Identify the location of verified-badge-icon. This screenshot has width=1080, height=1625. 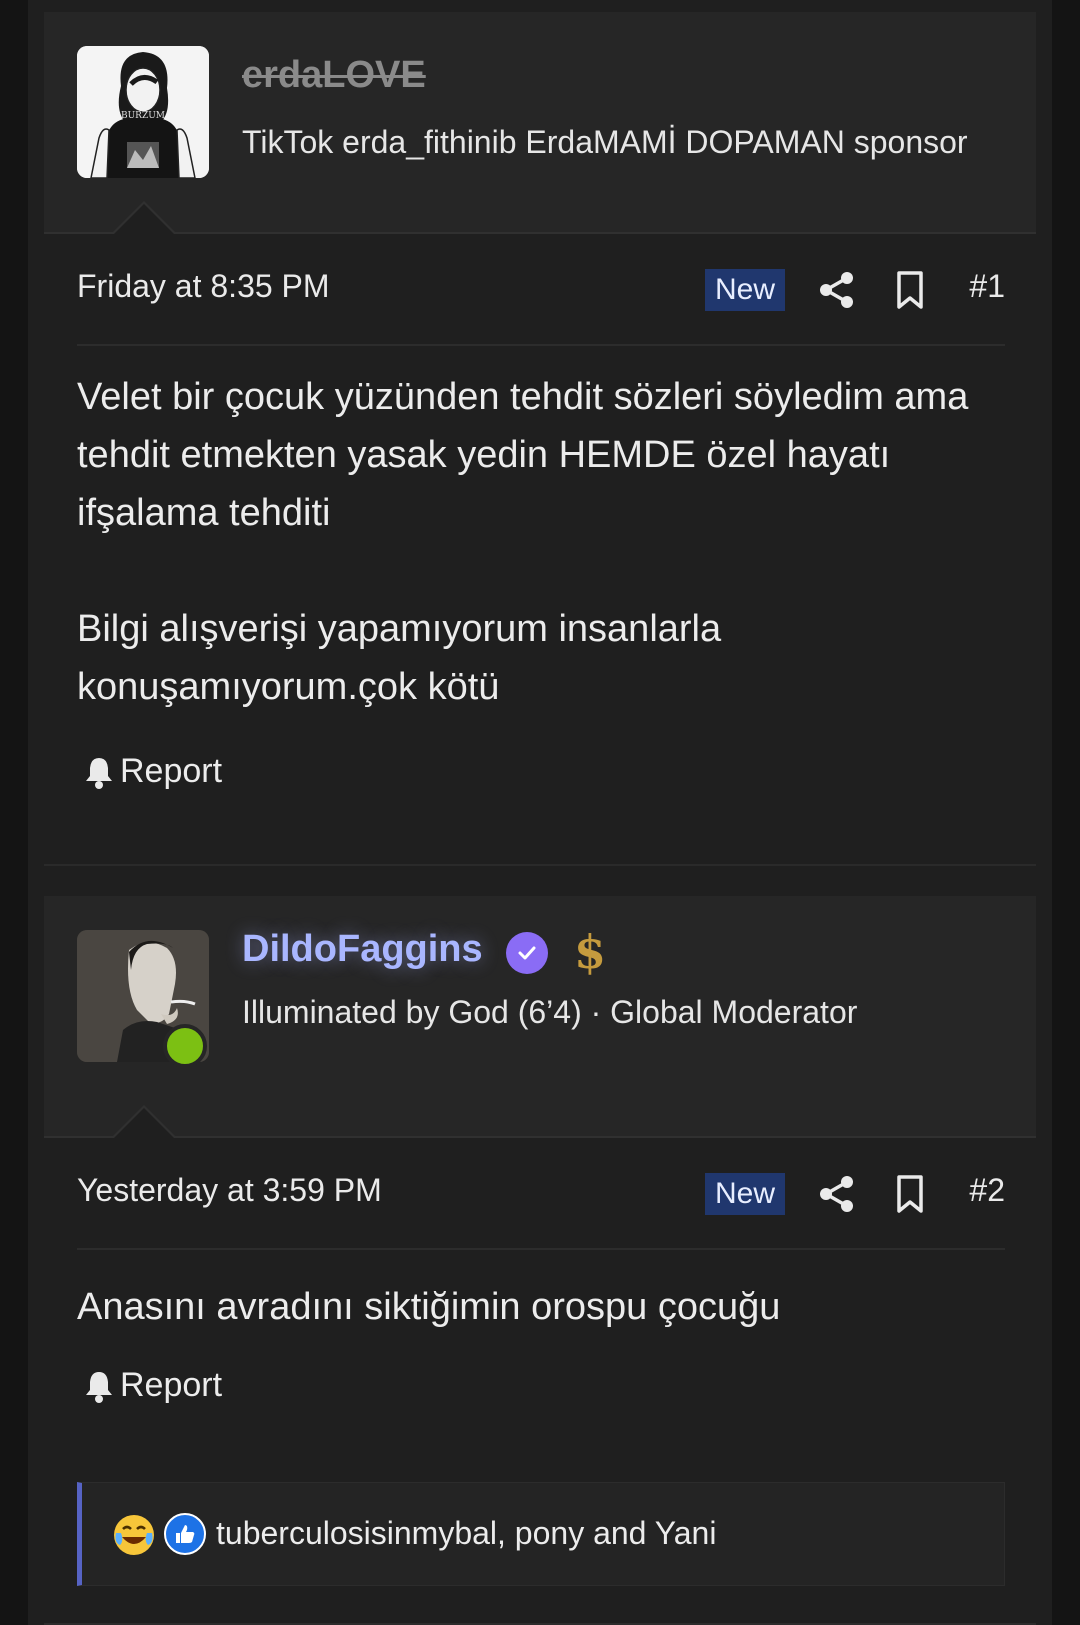
(527, 953).